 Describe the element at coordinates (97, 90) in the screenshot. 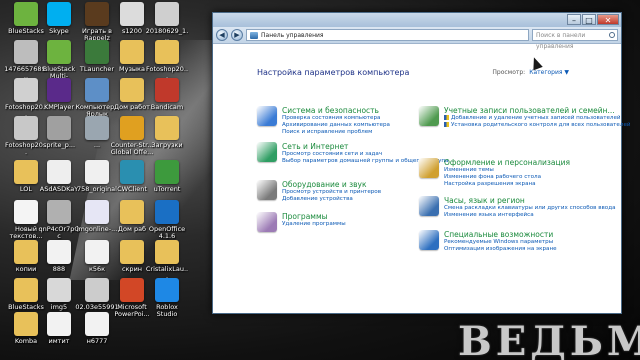

I see `computer-icon` at that location.